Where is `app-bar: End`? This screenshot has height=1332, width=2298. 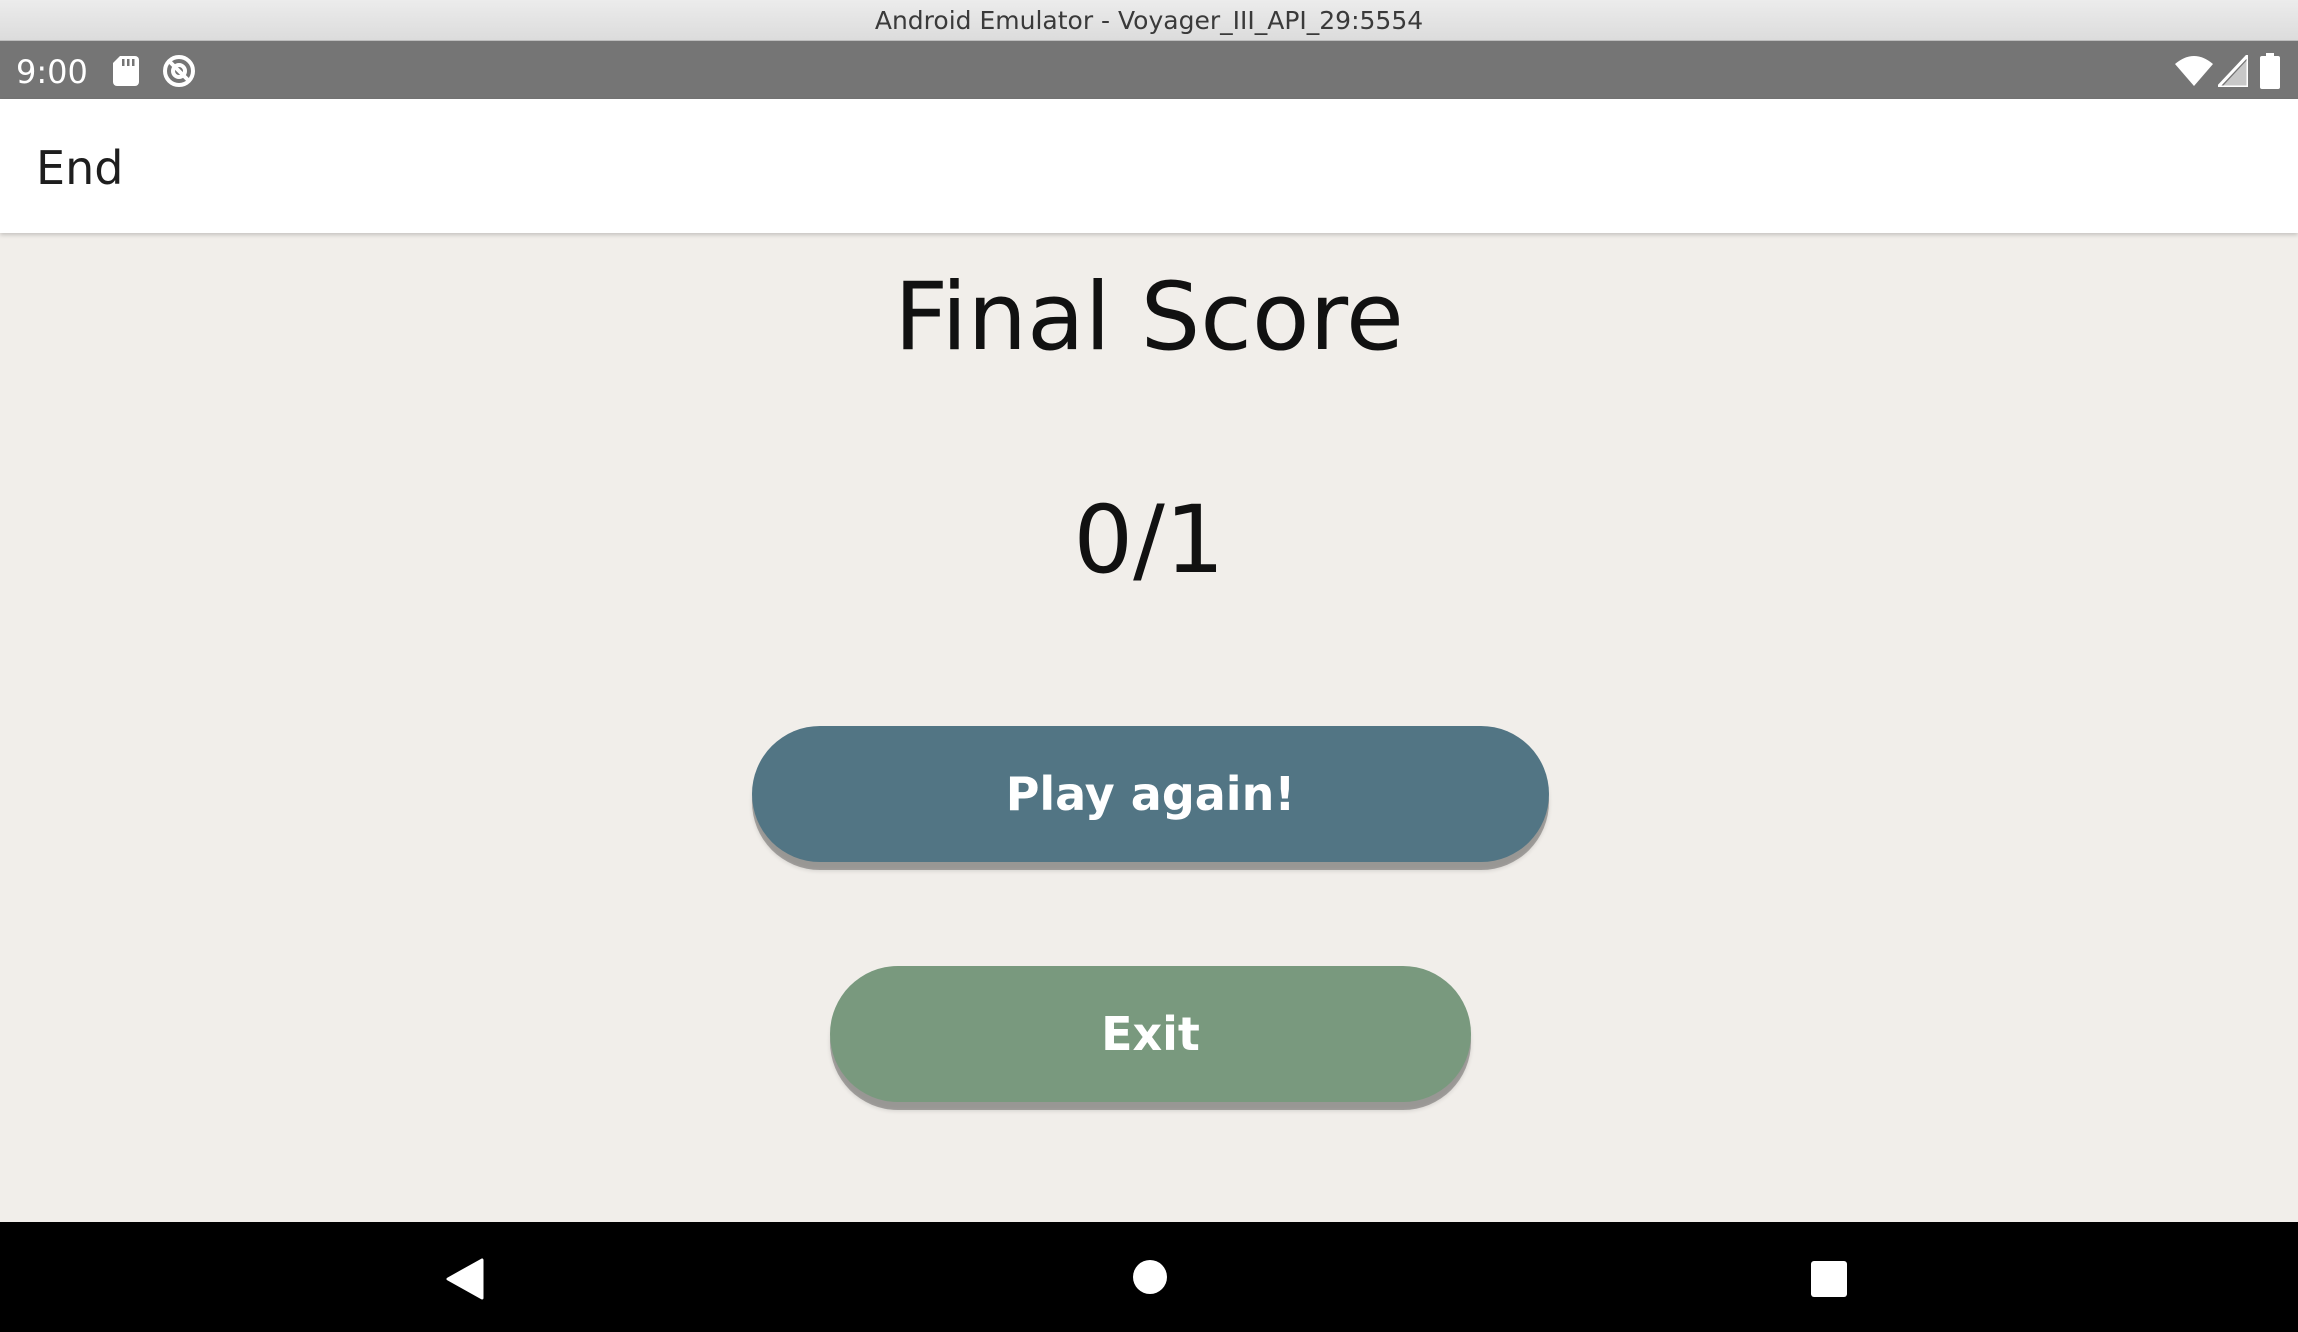 app-bar: End is located at coordinates (1149, 166).